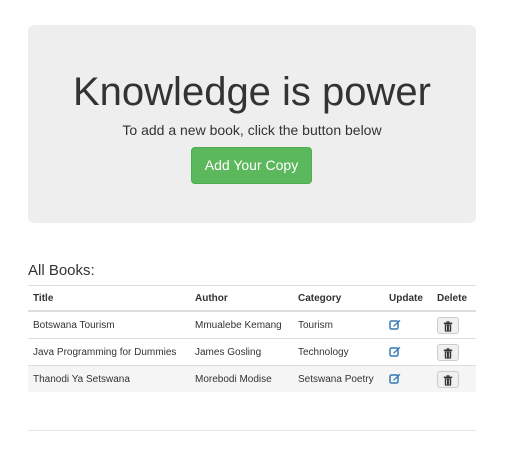 The width and height of the screenshot is (513, 455). What do you see at coordinates (109, 378) in the screenshot?
I see `book-title-cell: Thanodi Ya Setswana` at bounding box center [109, 378].